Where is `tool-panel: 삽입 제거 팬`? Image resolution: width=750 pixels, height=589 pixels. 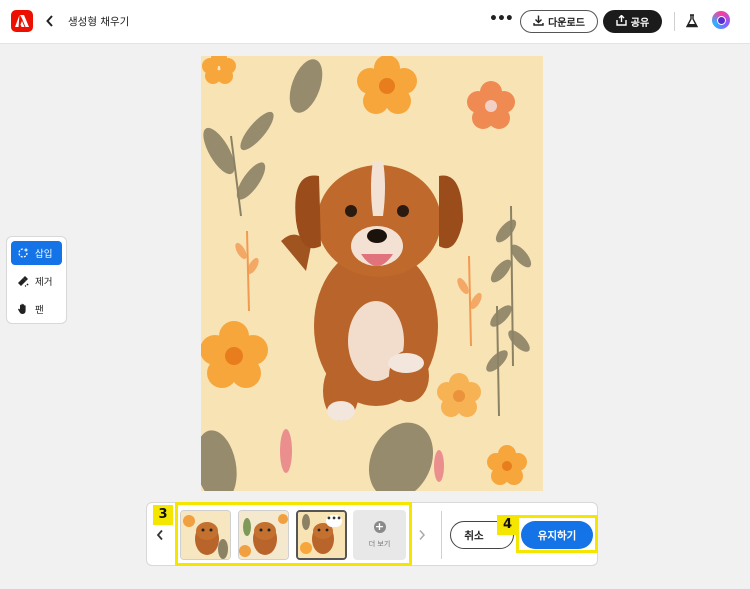 tool-panel: 삽입 제거 팬 is located at coordinates (36, 280).